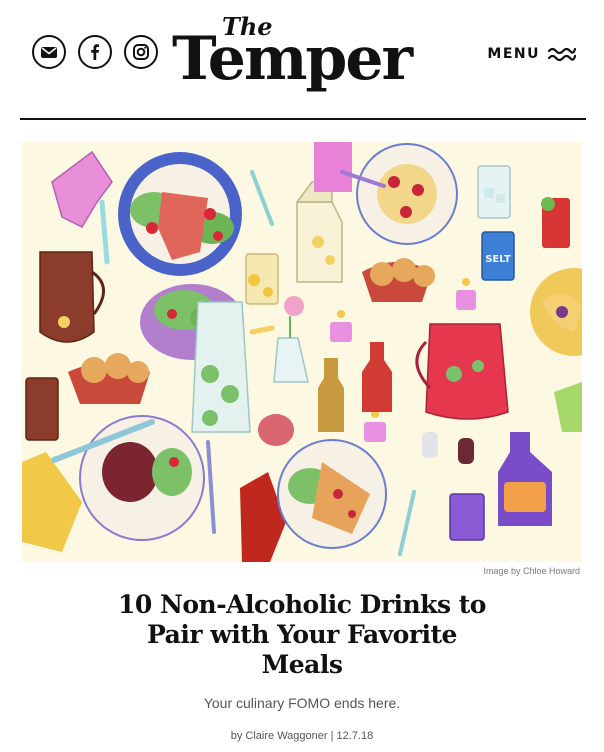 This screenshot has width=604, height=752. I want to click on menu-label: MENU, so click(513, 54).